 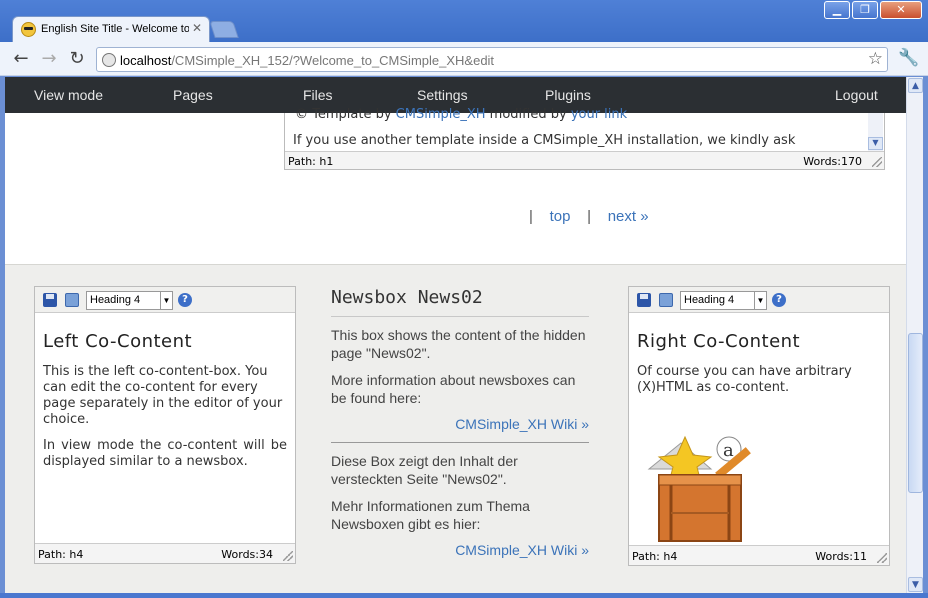 I want to click on back-icon: ←, so click(x=21, y=59).